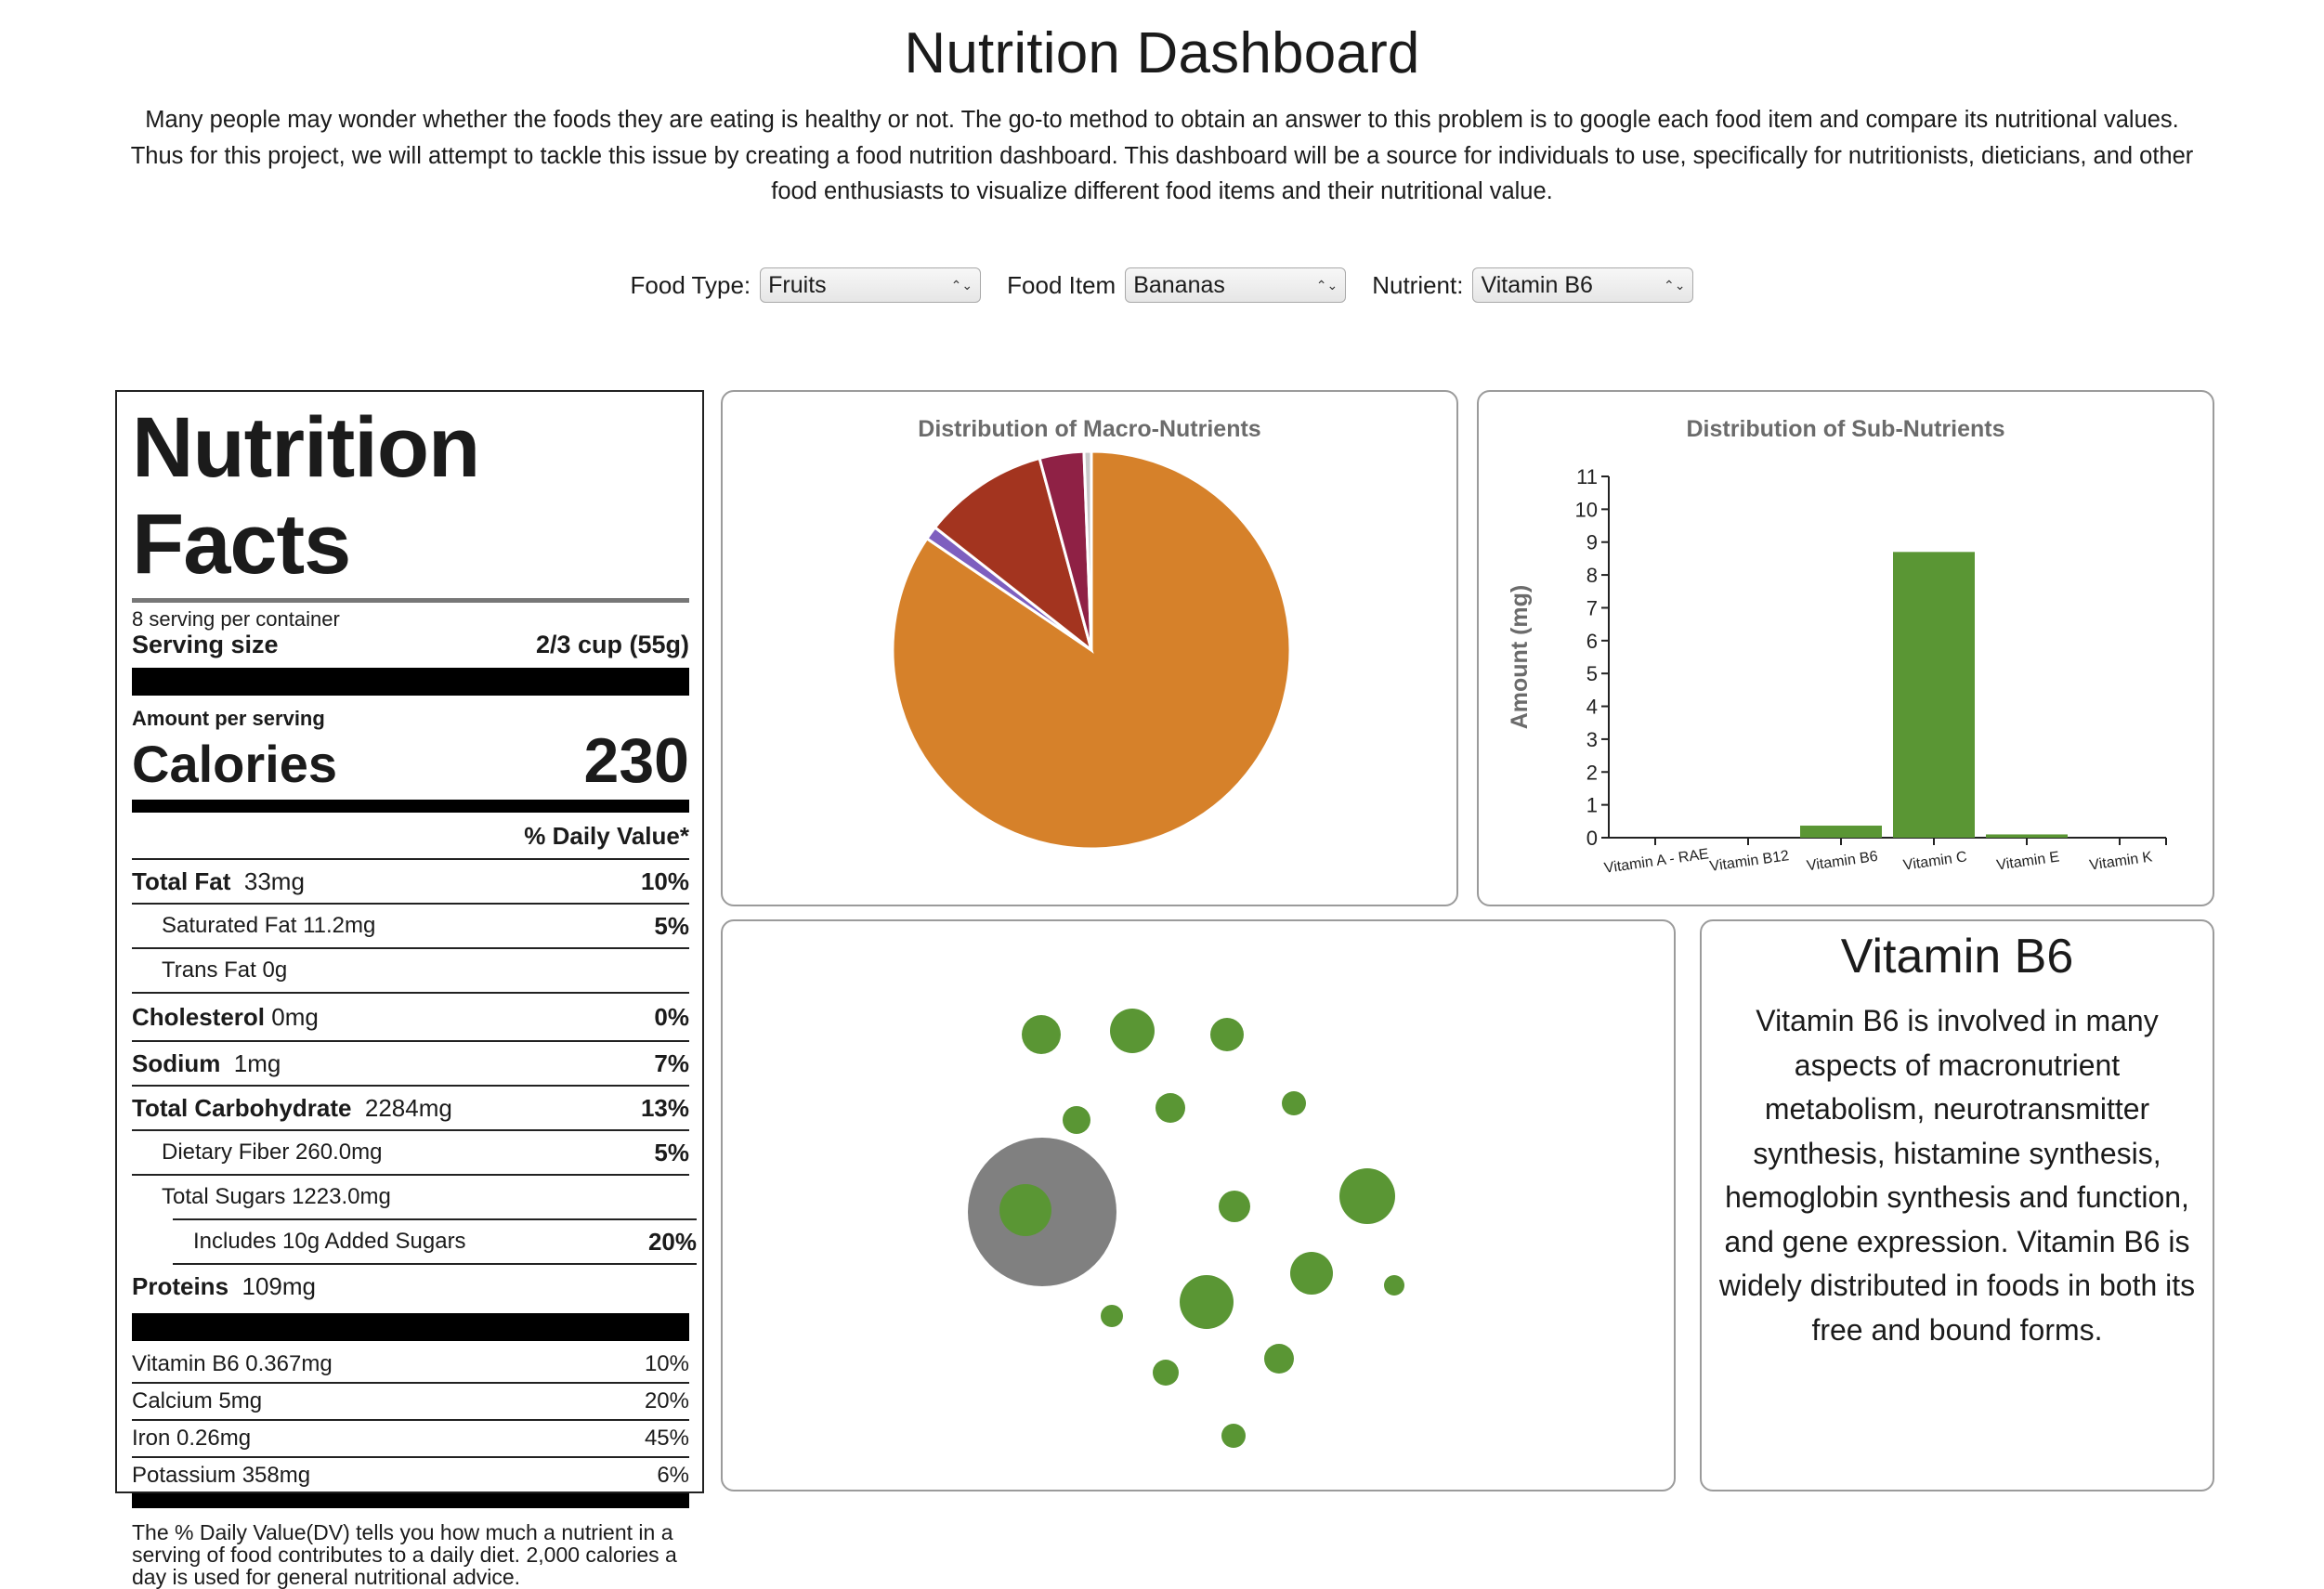 This screenshot has height=1589, width=2324. Describe the element at coordinates (690, 285) in the screenshot. I see `food-type-label: Food Type:` at that location.